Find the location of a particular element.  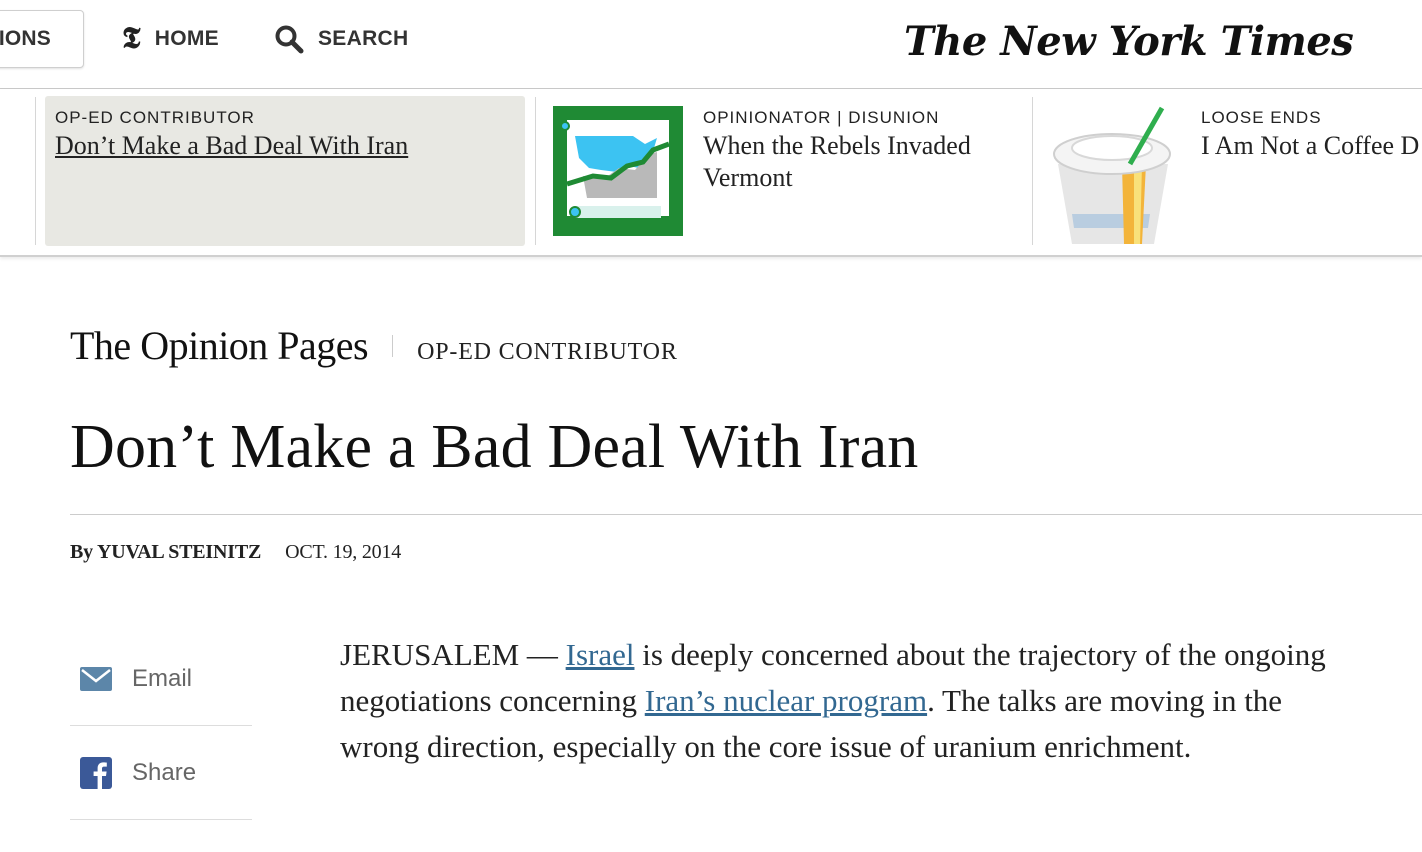

share-tools: Email Share is located at coordinates (161, 726).